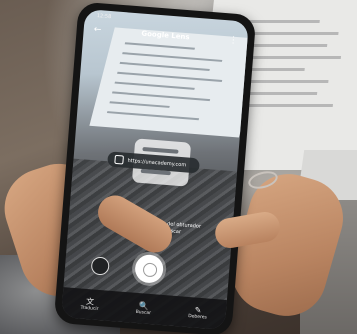  Describe the element at coordinates (143, 313) in the screenshot. I see `tab-label: Buscar` at that location.